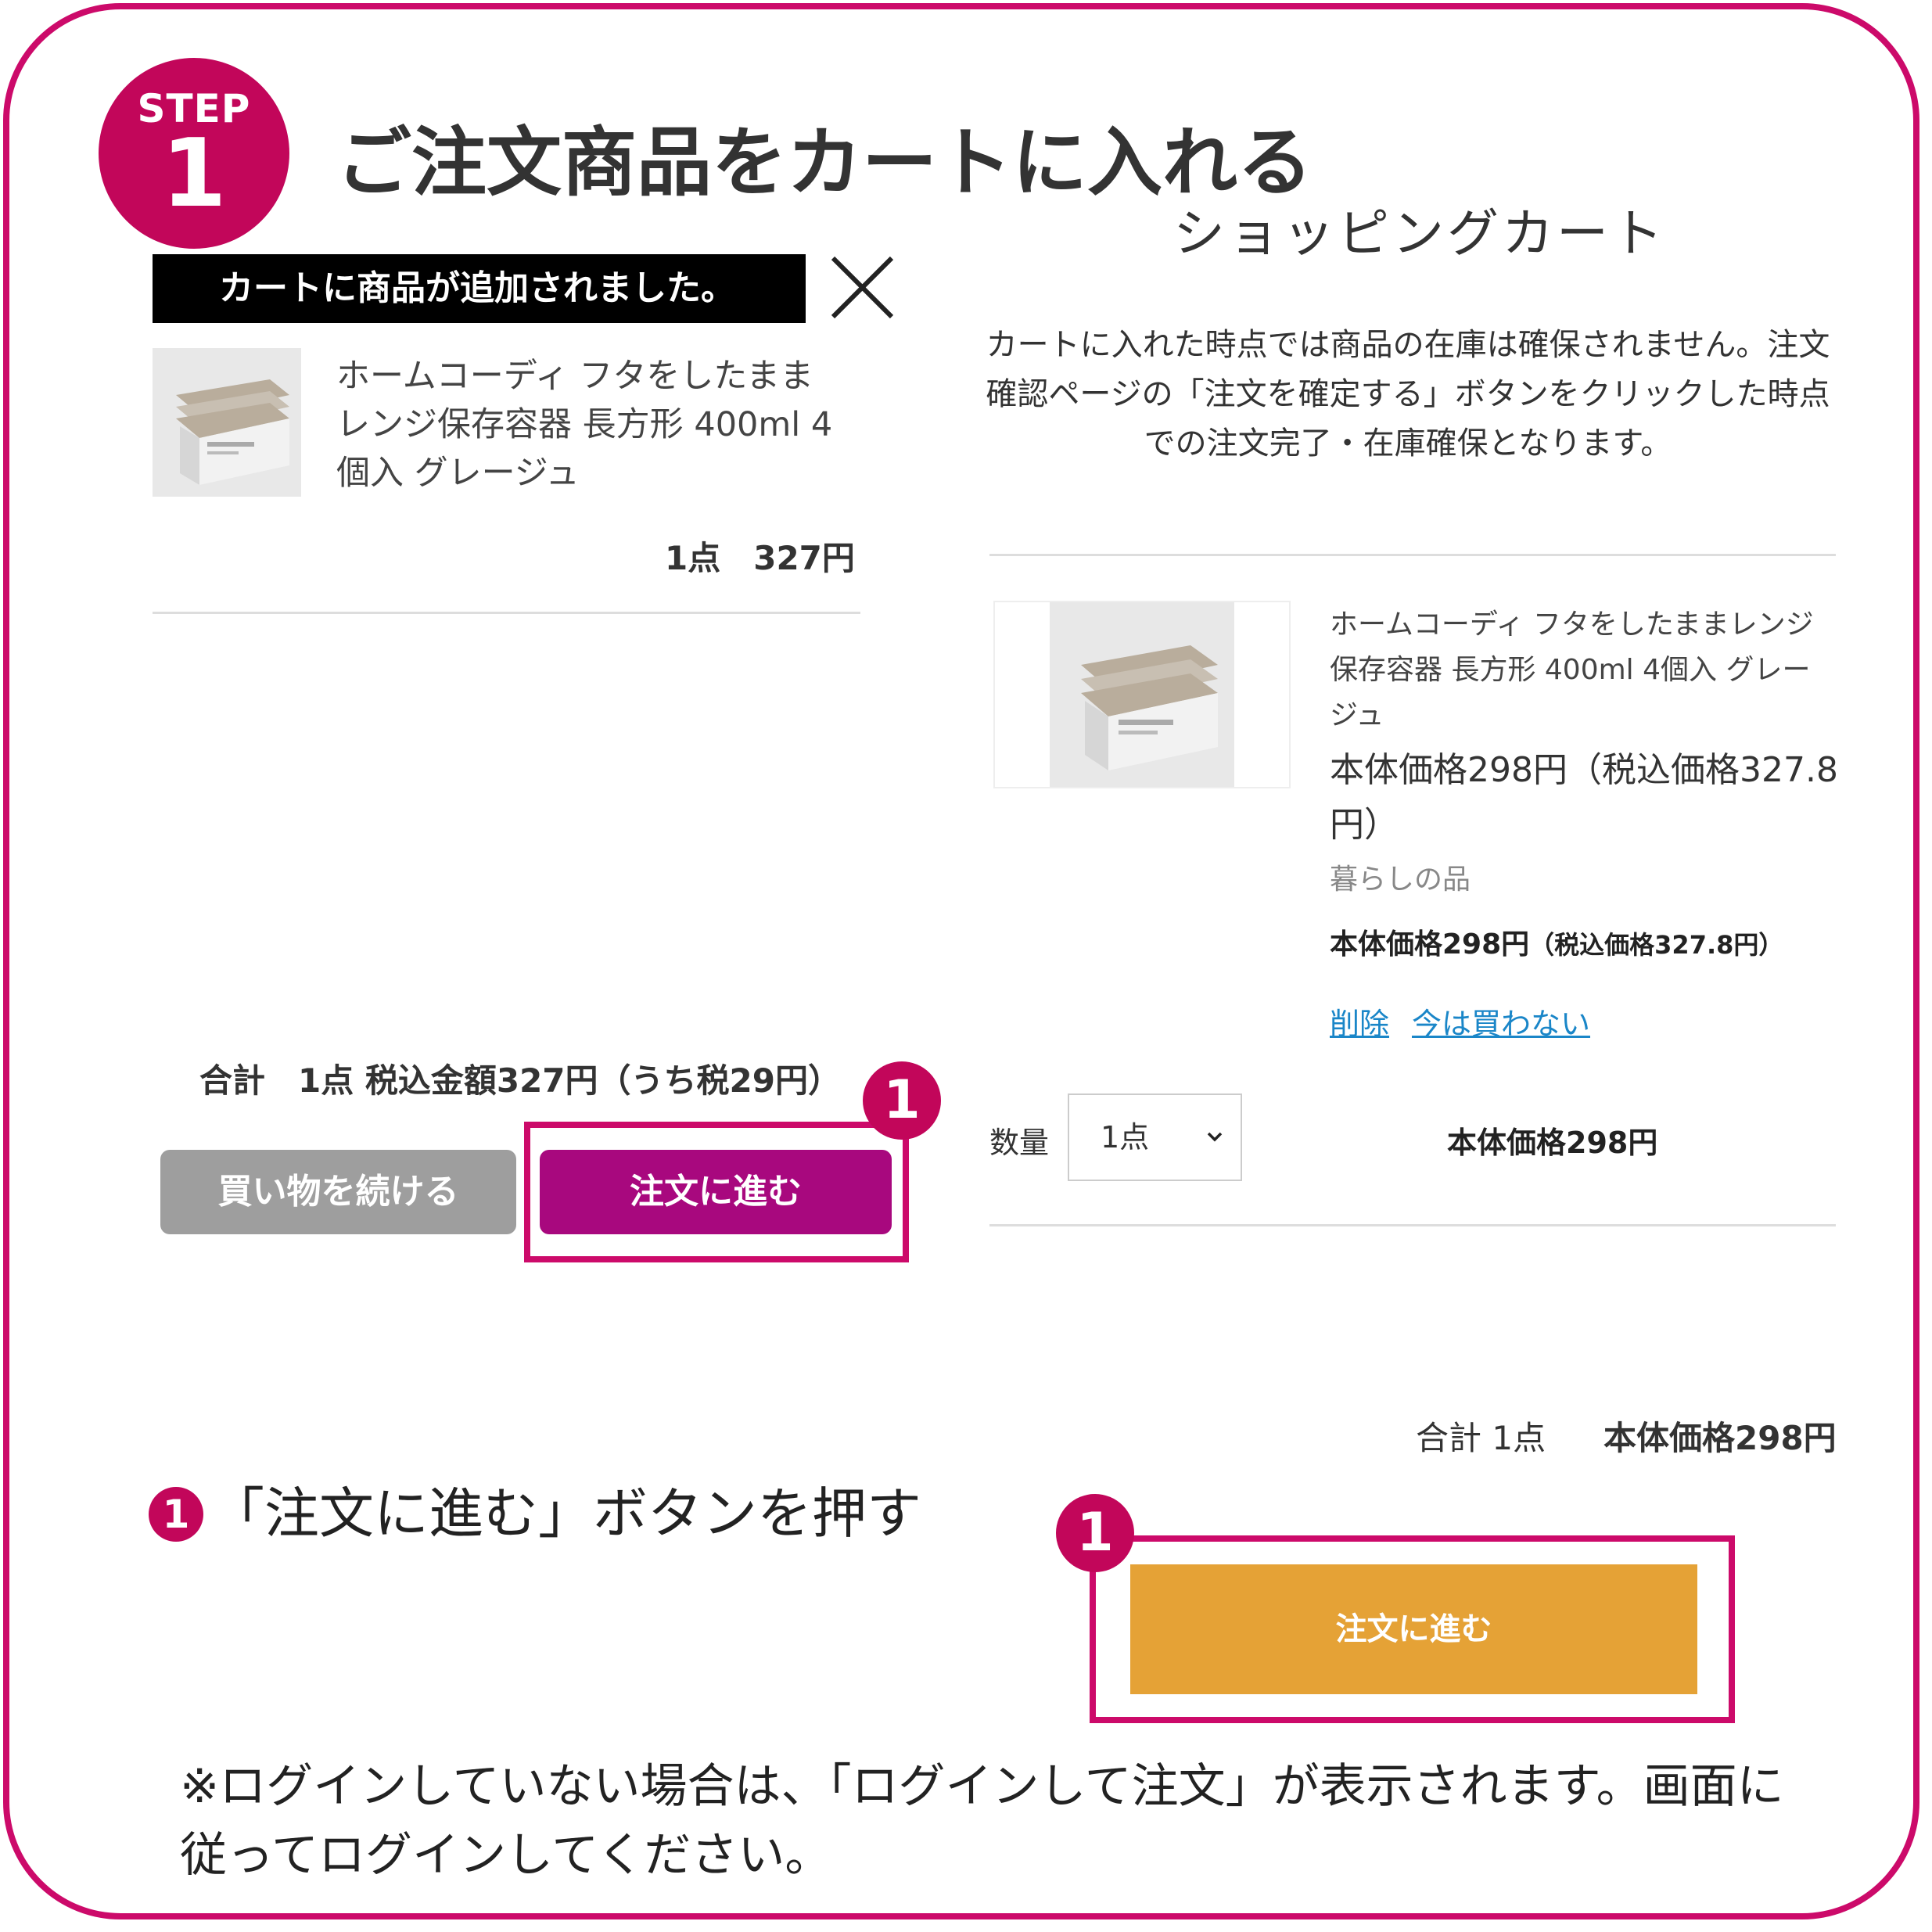 This screenshot has width=1932, height=1932. I want to click on chevron-down-icon, so click(1215, 1137).